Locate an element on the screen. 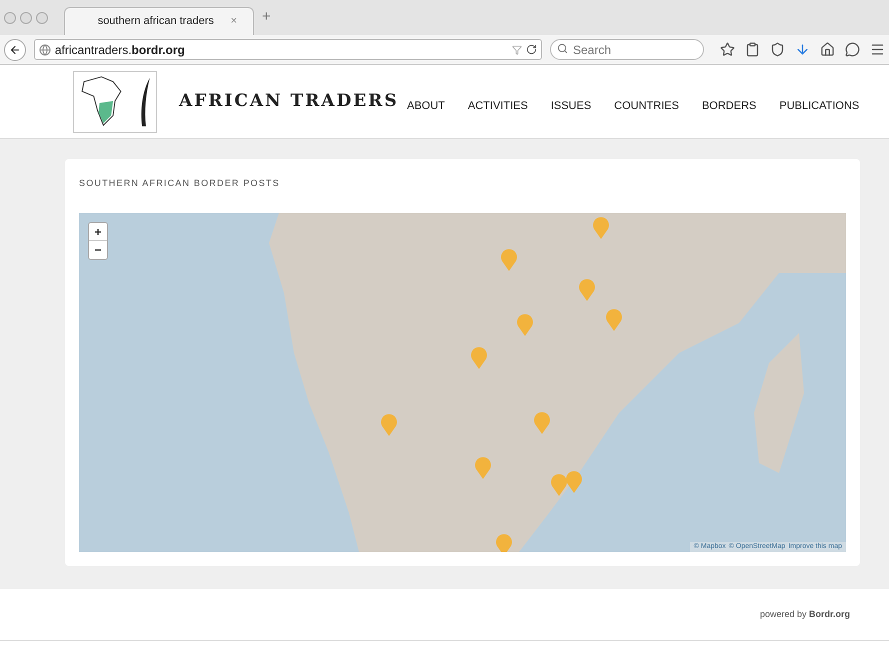 The width and height of the screenshot is (889, 645). nav-link: COUNTRIES is located at coordinates (646, 106).